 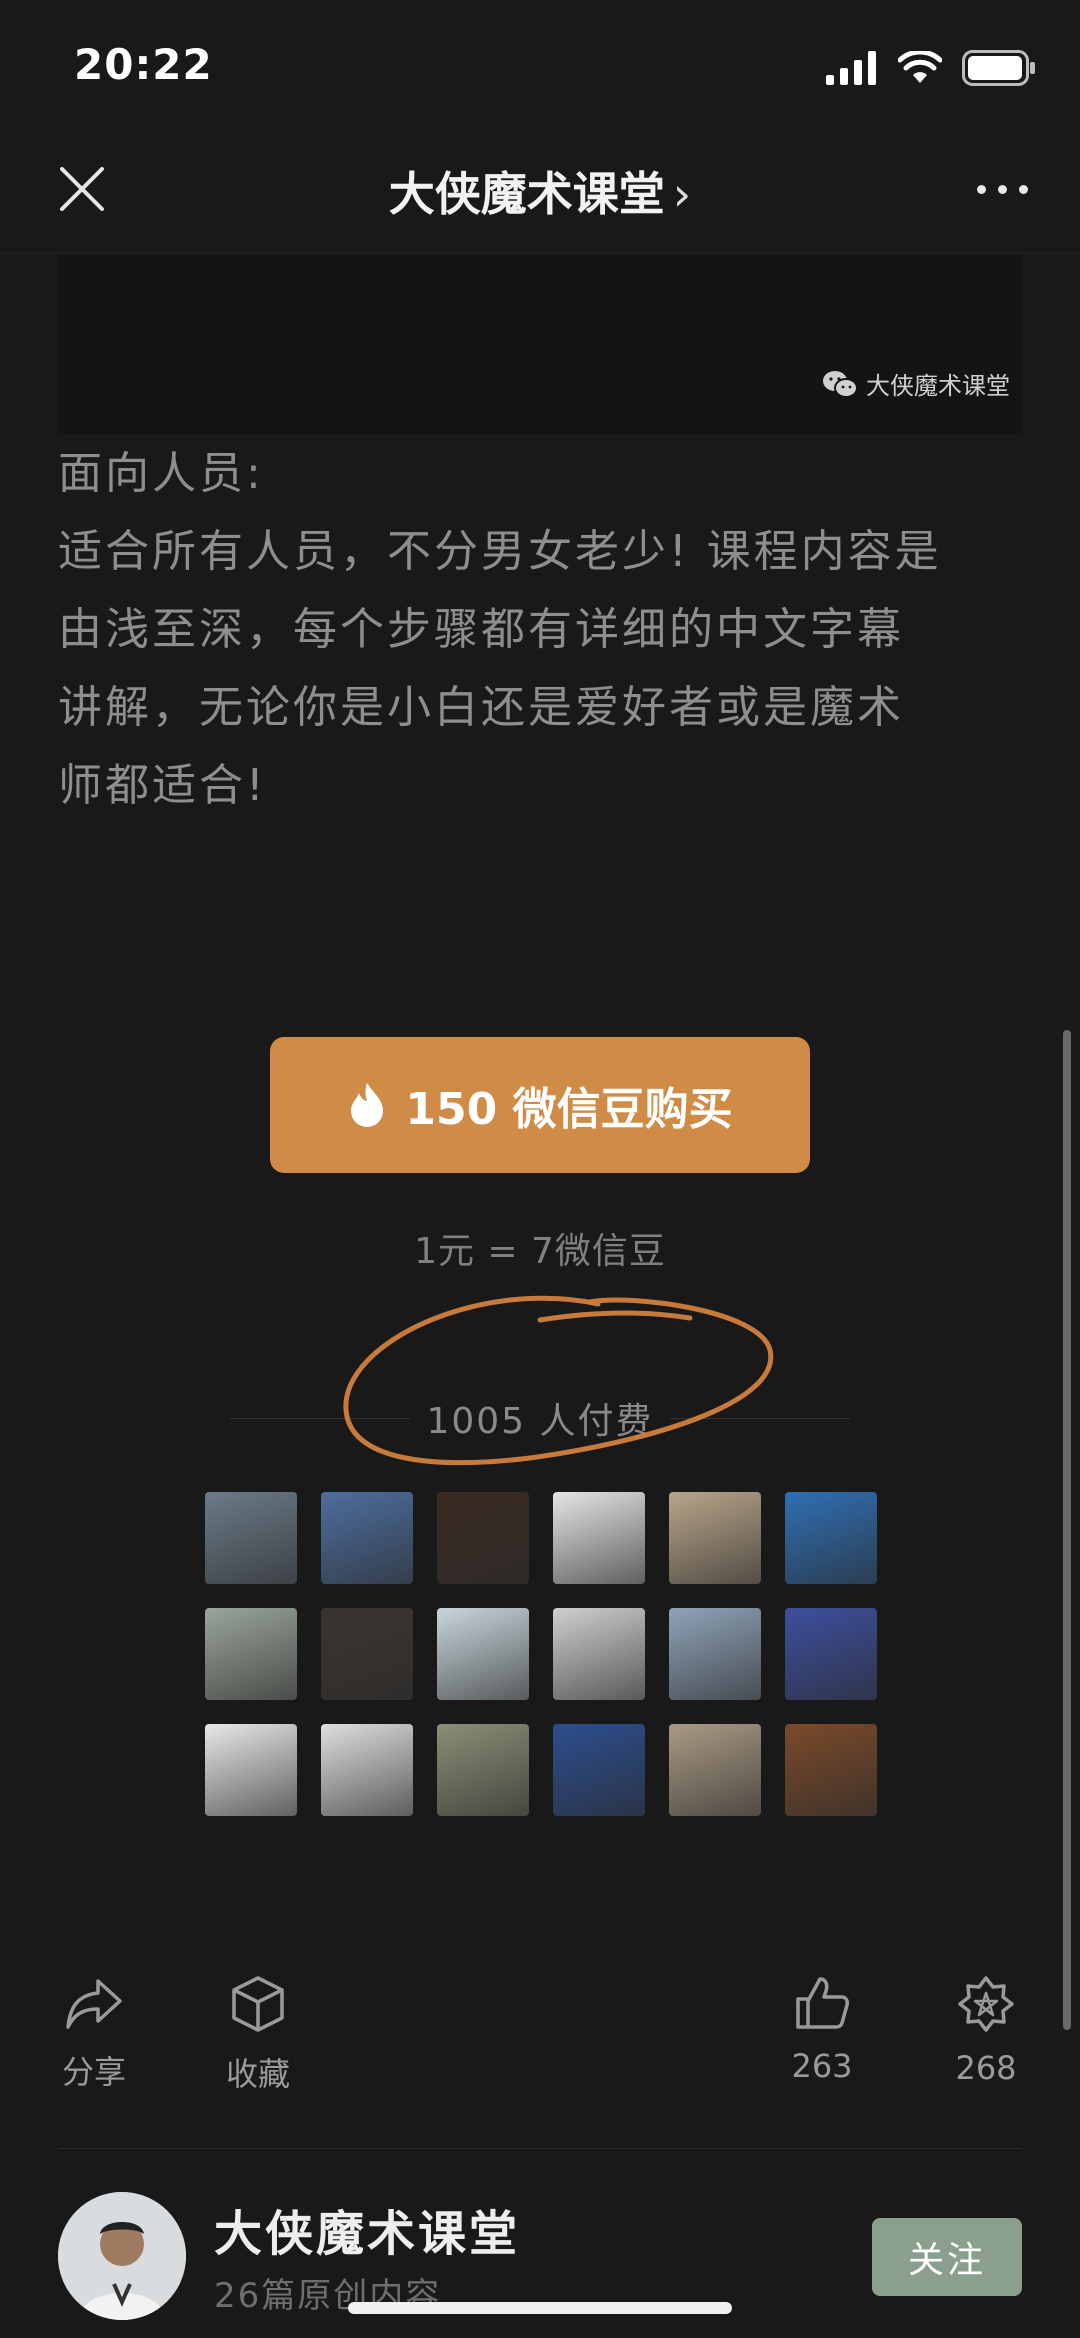 I want to click on collect-button: 收藏, so click(x=258, y=2035).